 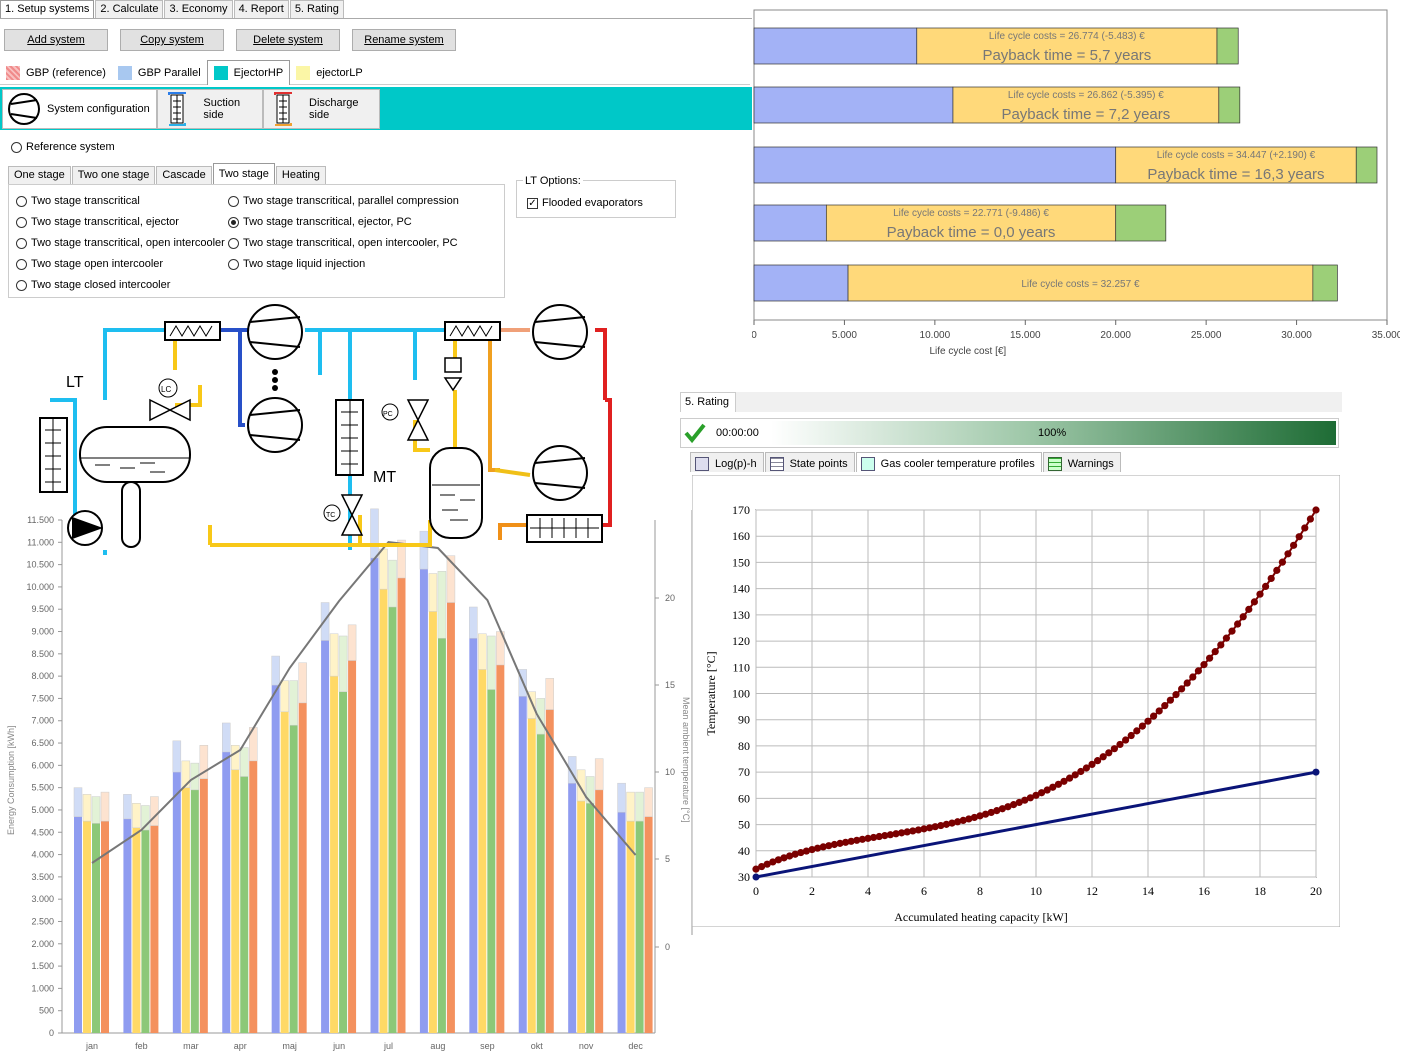 What do you see at coordinates (159, 73) in the screenshot?
I see `system-tab-gbp-parallel: GBP Parallel` at bounding box center [159, 73].